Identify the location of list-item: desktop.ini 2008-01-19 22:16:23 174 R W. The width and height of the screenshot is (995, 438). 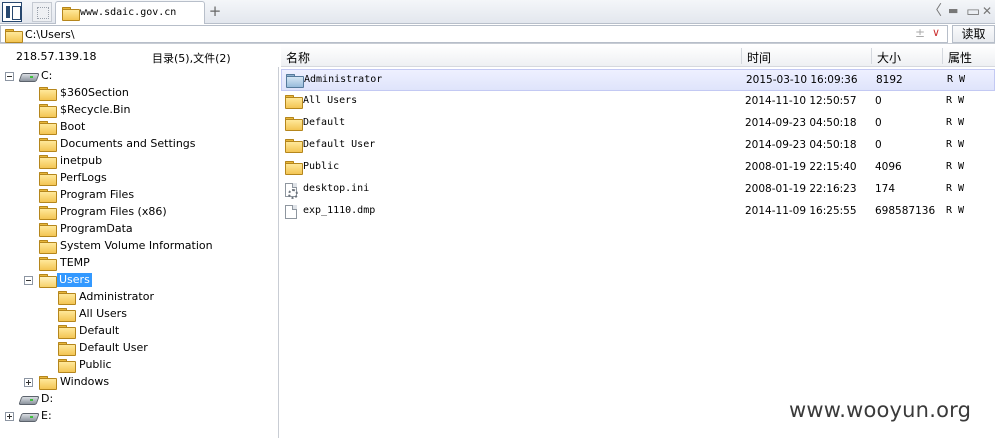
(638, 190).